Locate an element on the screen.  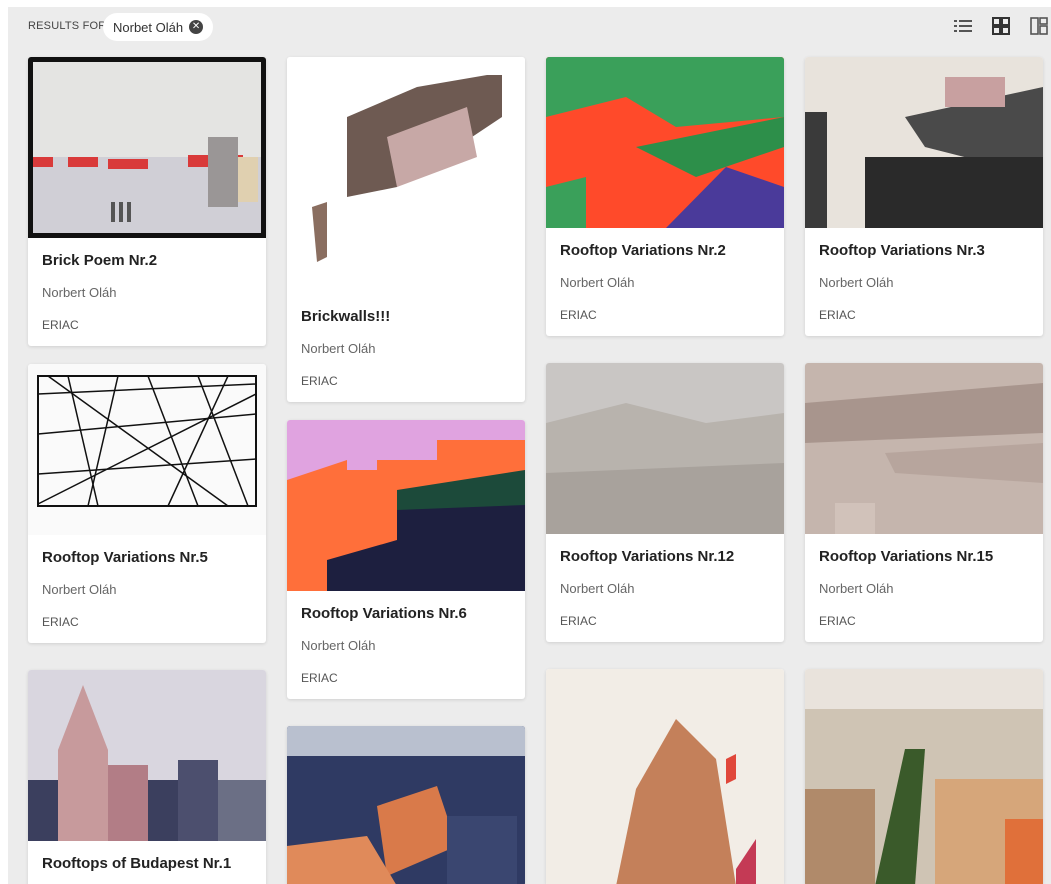
results-for-label: RESULTS FOR is located at coordinates (67, 26).